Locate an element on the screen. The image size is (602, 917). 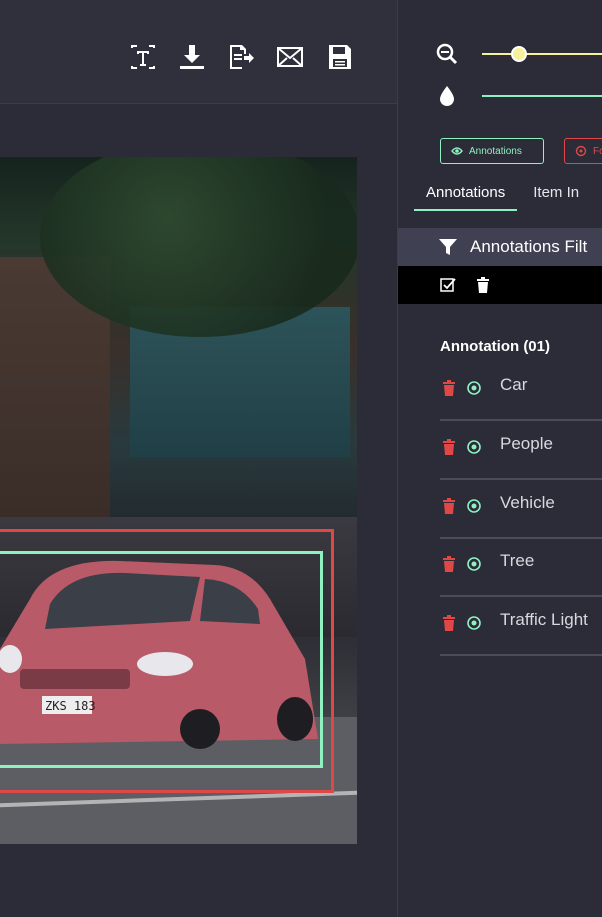
bulk-actions-bar is located at coordinates (500, 285).